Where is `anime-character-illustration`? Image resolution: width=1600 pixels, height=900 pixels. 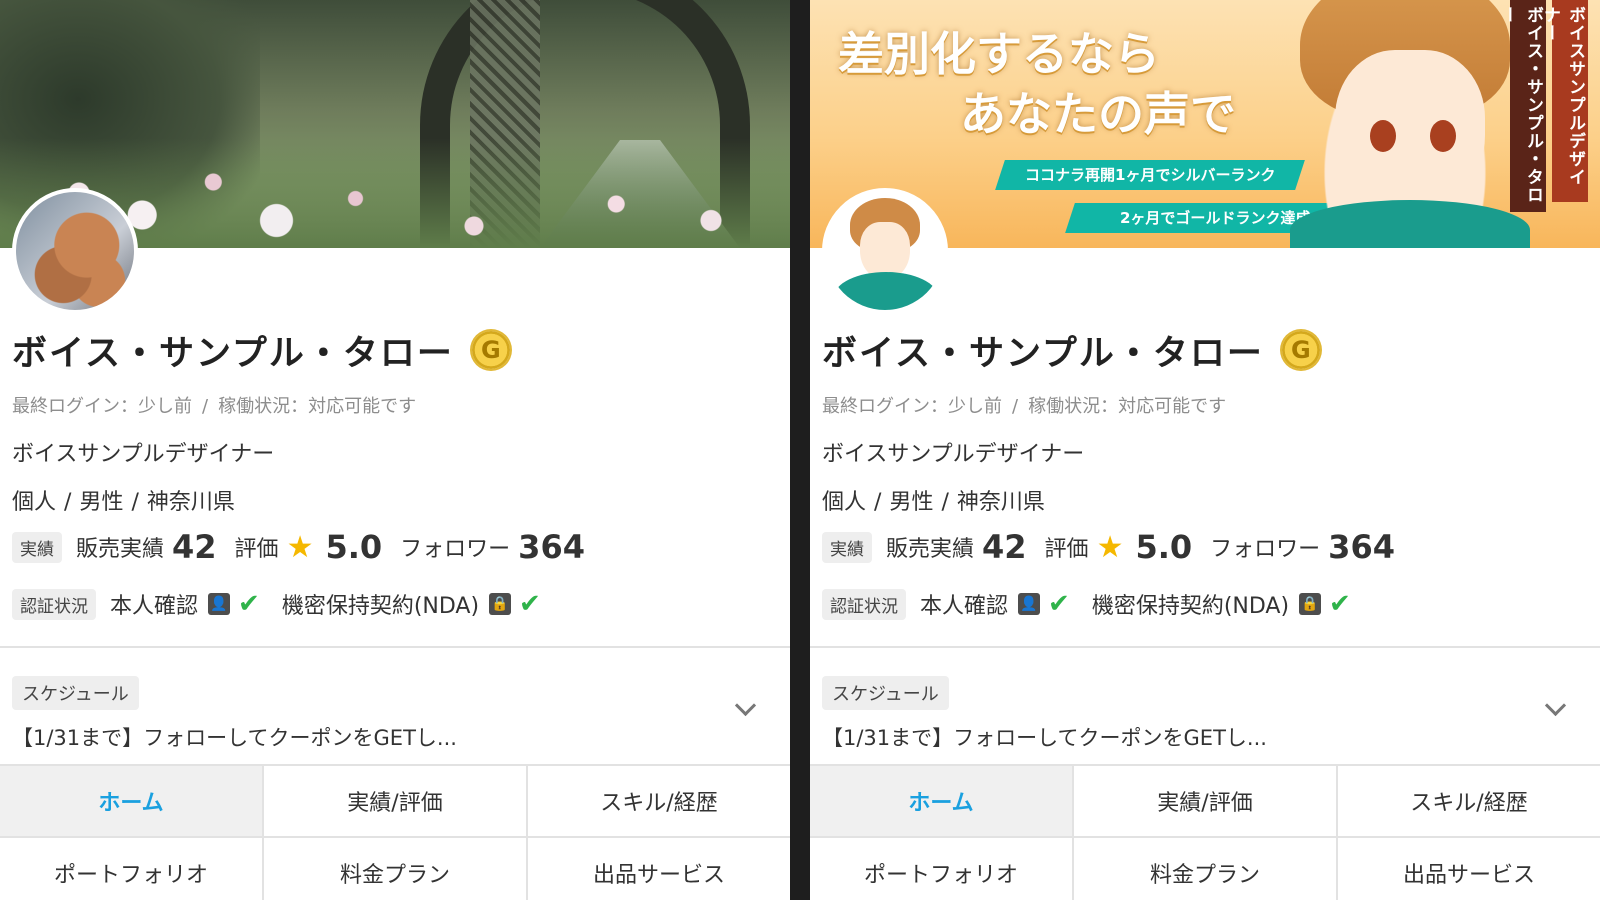
anime-character-illustration is located at coordinates (1405, 124).